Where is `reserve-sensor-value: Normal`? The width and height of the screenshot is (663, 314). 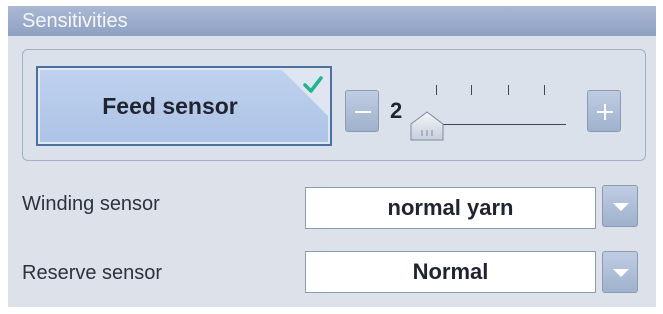 reserve-sensor-value: Normal is located at coordinates (450, 271).